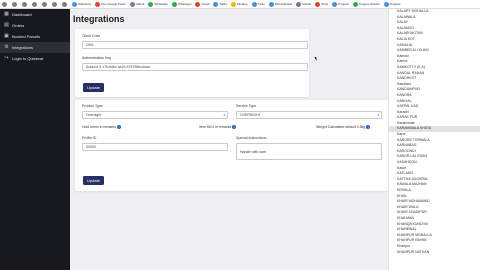 The height and width of the screenshot is (270, 480). What do you see at coordinates (92, 106) in the screenshot?
I see `product-type-label: Product Type` at bounding box center [92, 106].